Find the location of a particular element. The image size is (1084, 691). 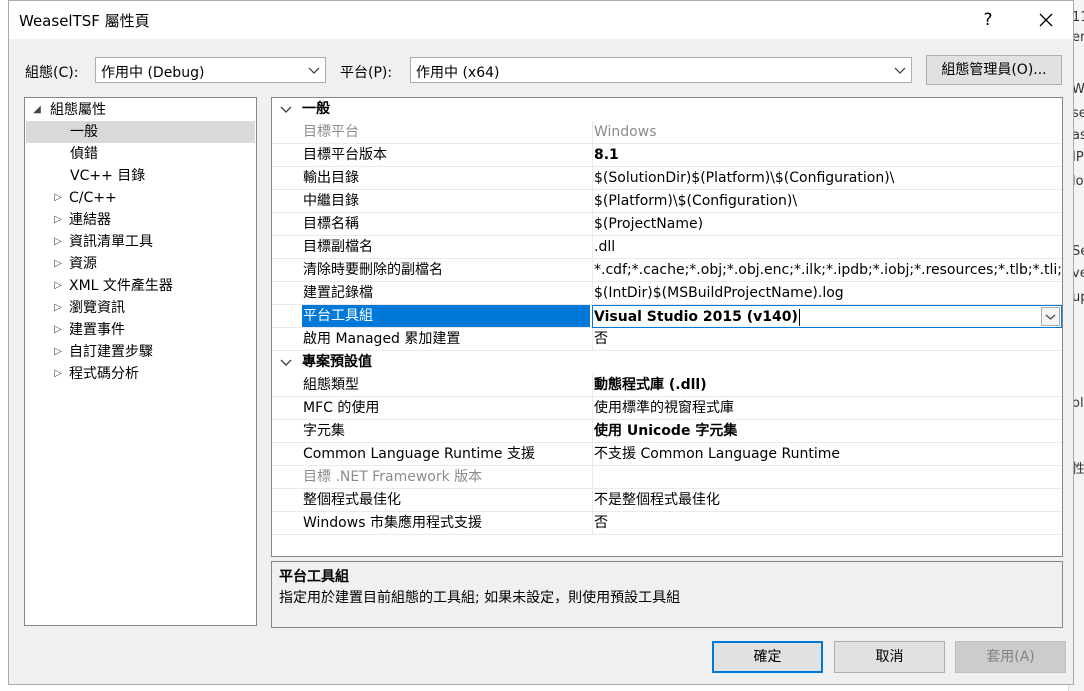

property-name: 建置記錄檔 is located at coordinates (338, 293).